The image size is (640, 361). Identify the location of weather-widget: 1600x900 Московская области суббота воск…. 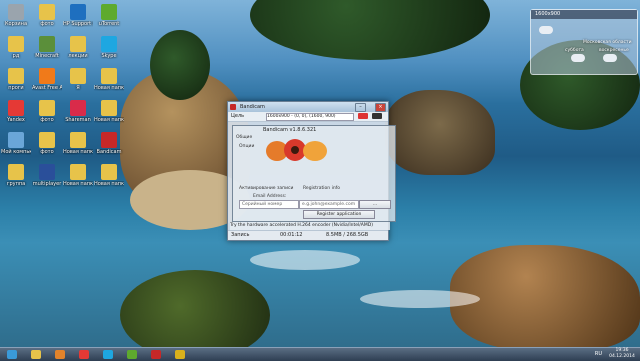
(584, 42).